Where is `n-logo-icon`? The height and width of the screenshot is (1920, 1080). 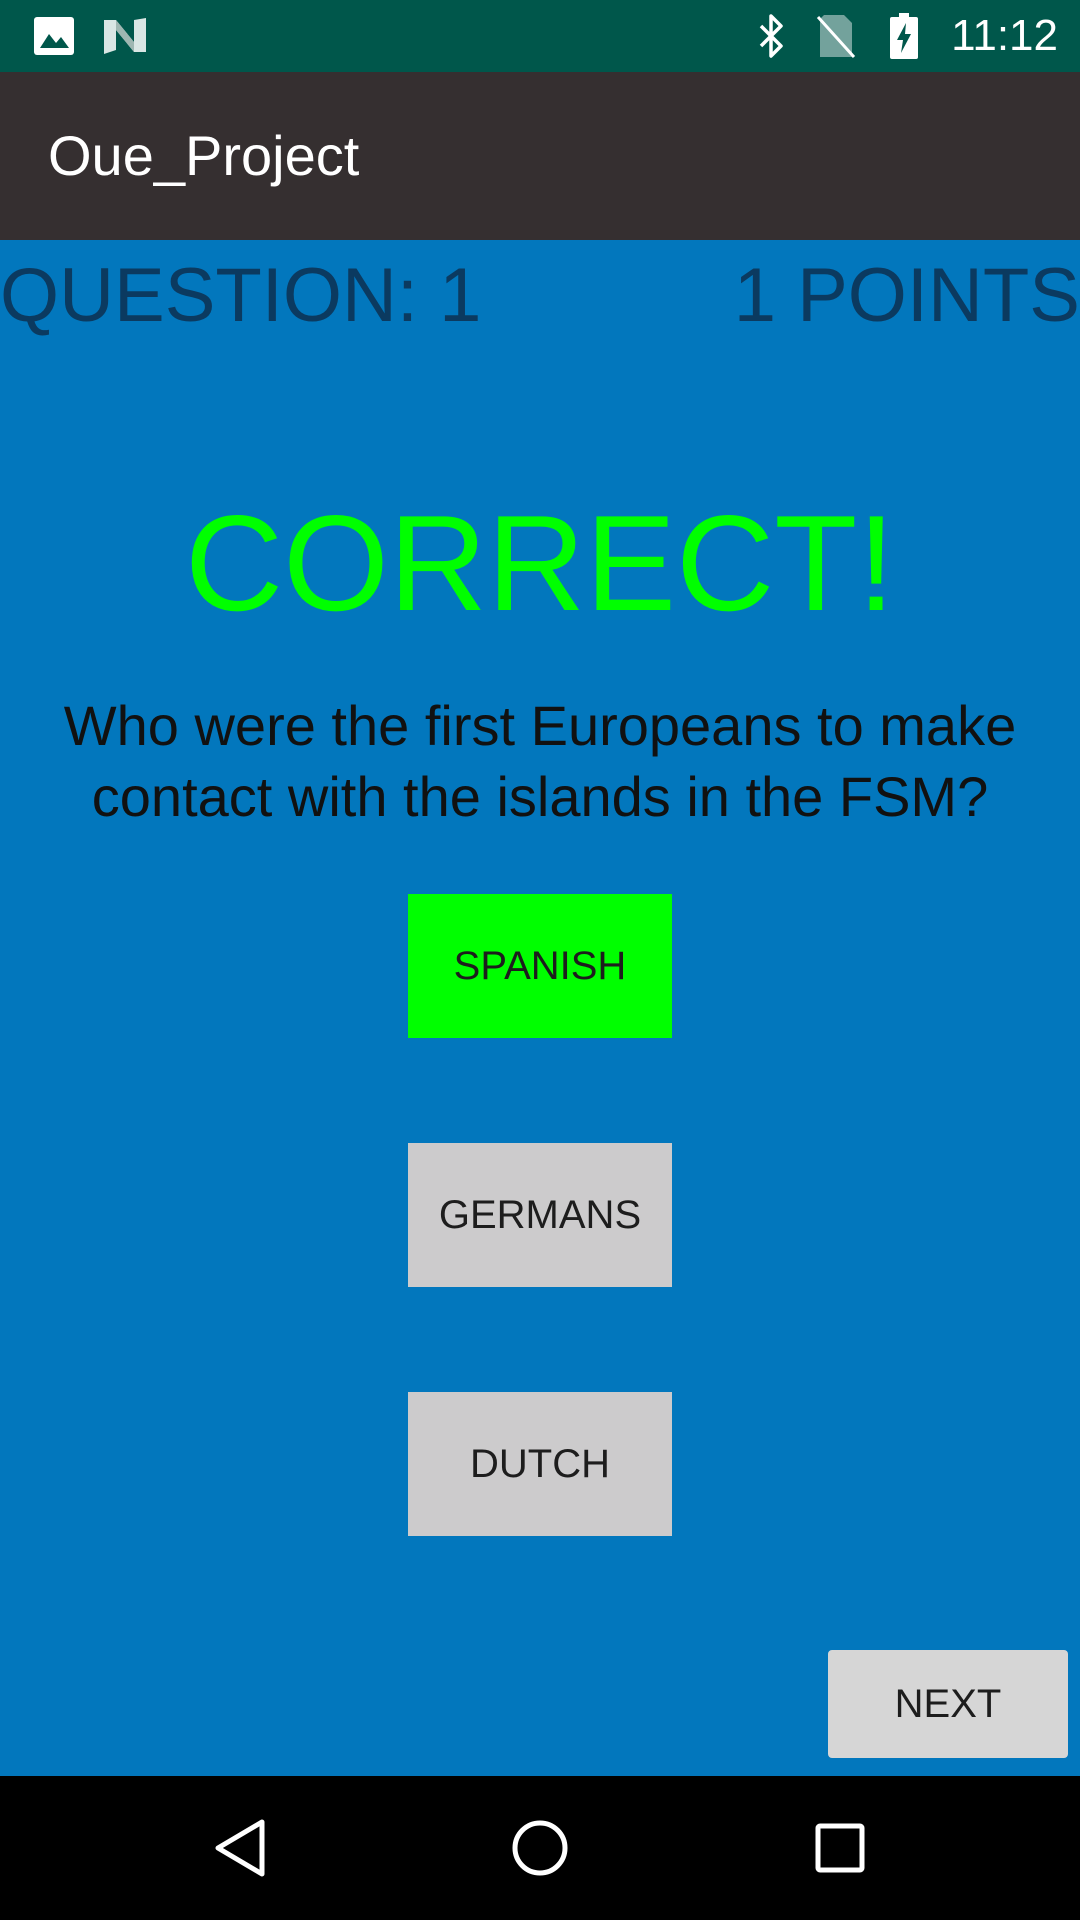 n-logo-icon is located at coordinates (125, 36).